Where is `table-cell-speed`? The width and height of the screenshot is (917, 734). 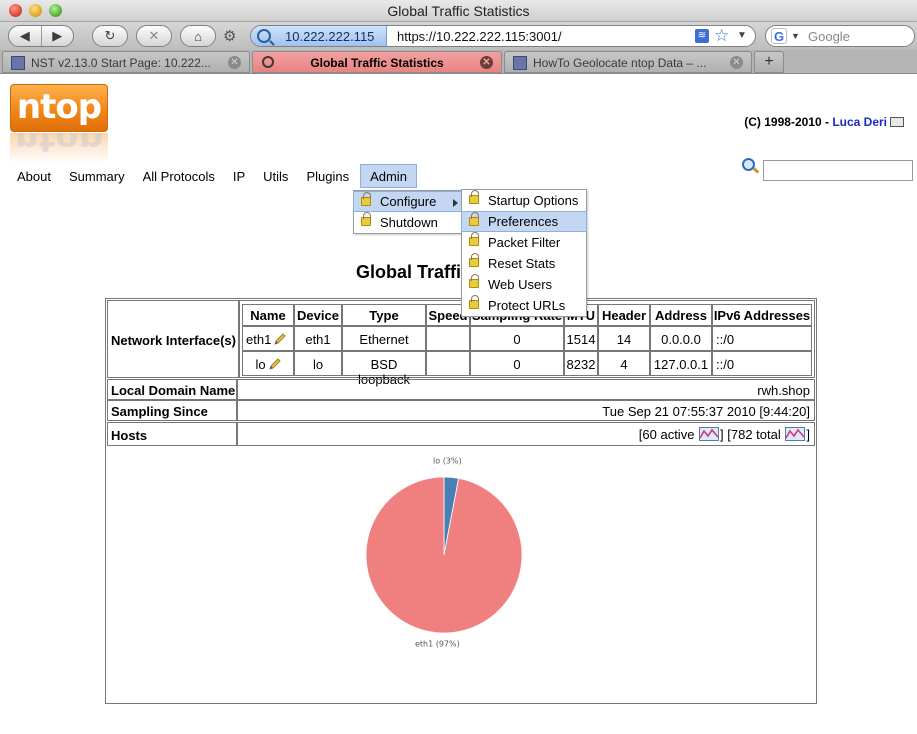 table-cell-speed is located at coordinates (448, 363).